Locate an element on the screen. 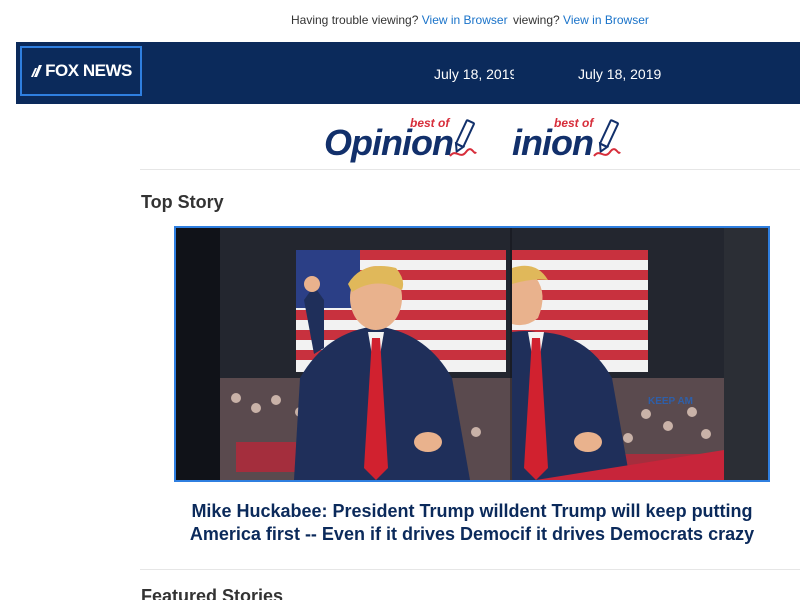  trouble-viewing-prefix-duplicate: viewing? is located at coordinates (536, 20).